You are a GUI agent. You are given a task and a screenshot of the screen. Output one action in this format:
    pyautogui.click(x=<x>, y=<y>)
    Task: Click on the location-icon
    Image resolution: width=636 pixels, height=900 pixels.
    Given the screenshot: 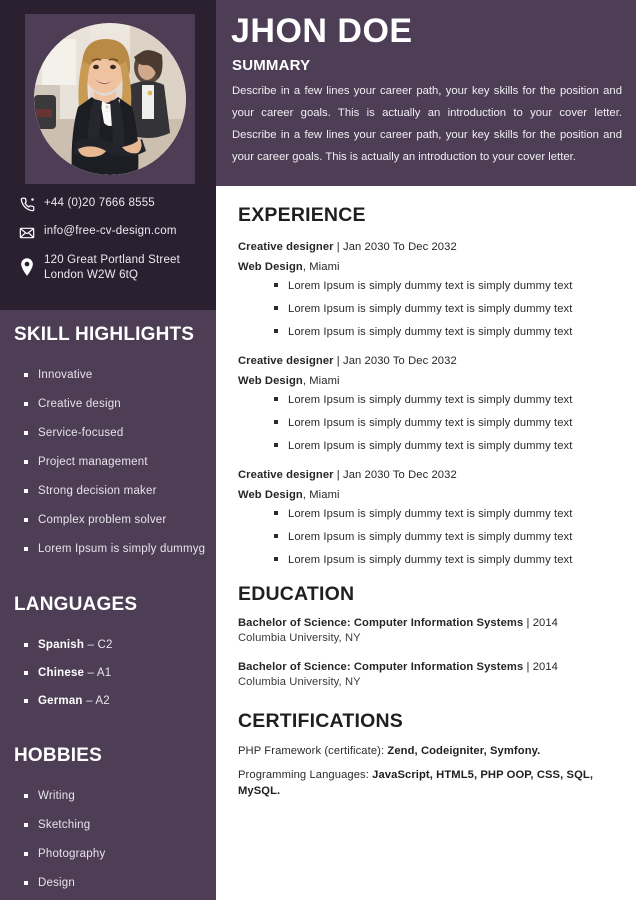 What is the action you would take?
    pyautogui.click(x=27, y=264)
    